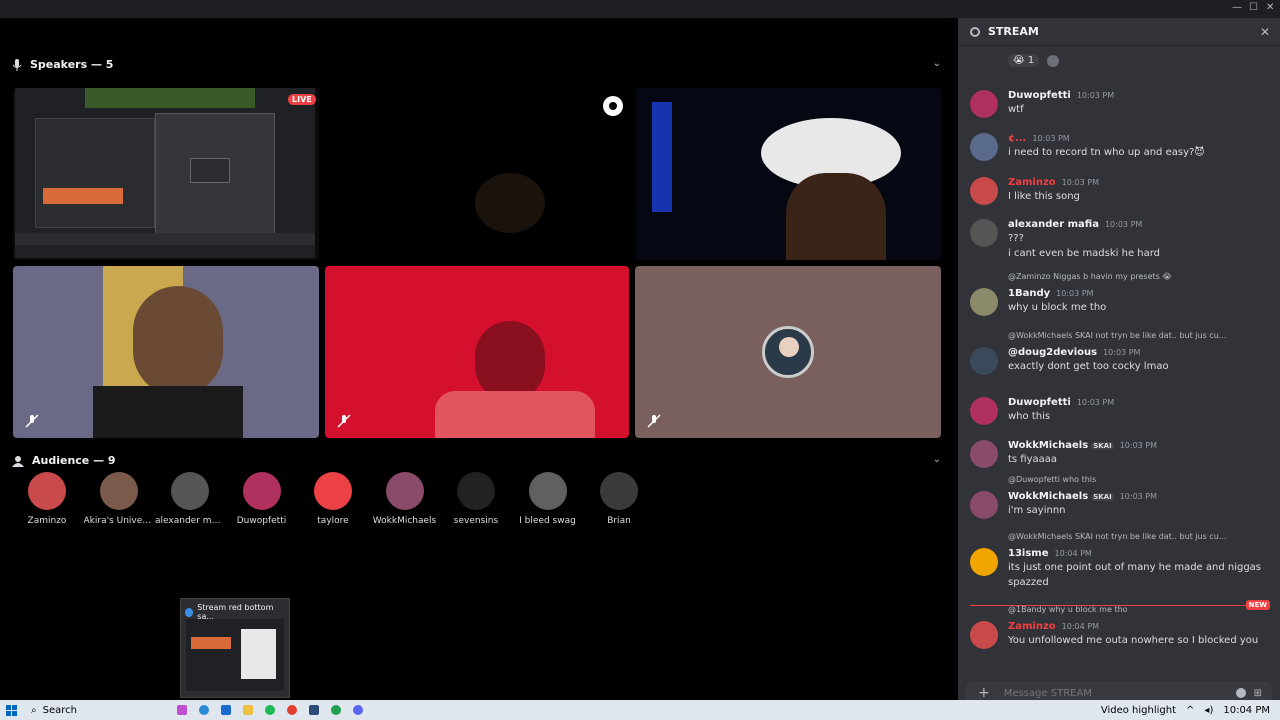 The width and height of the screenshot is (1280, 720). I want to click on spotify-icon, so click(269, 710).